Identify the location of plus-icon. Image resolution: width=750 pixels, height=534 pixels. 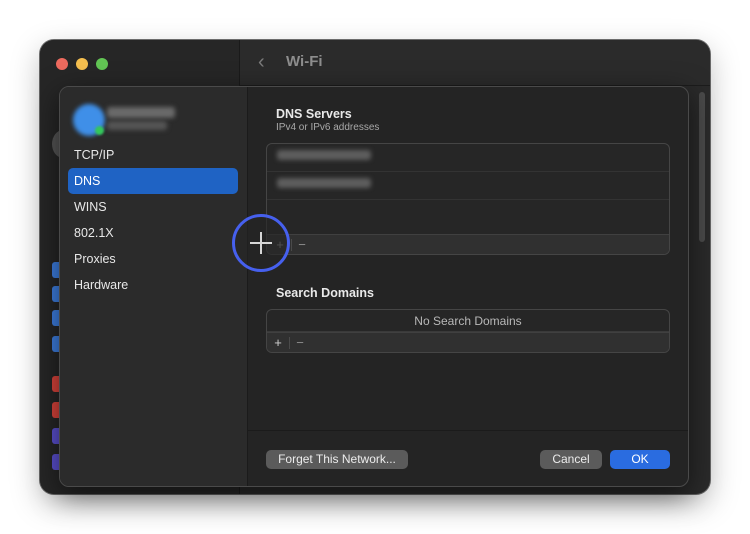
(261, 243).